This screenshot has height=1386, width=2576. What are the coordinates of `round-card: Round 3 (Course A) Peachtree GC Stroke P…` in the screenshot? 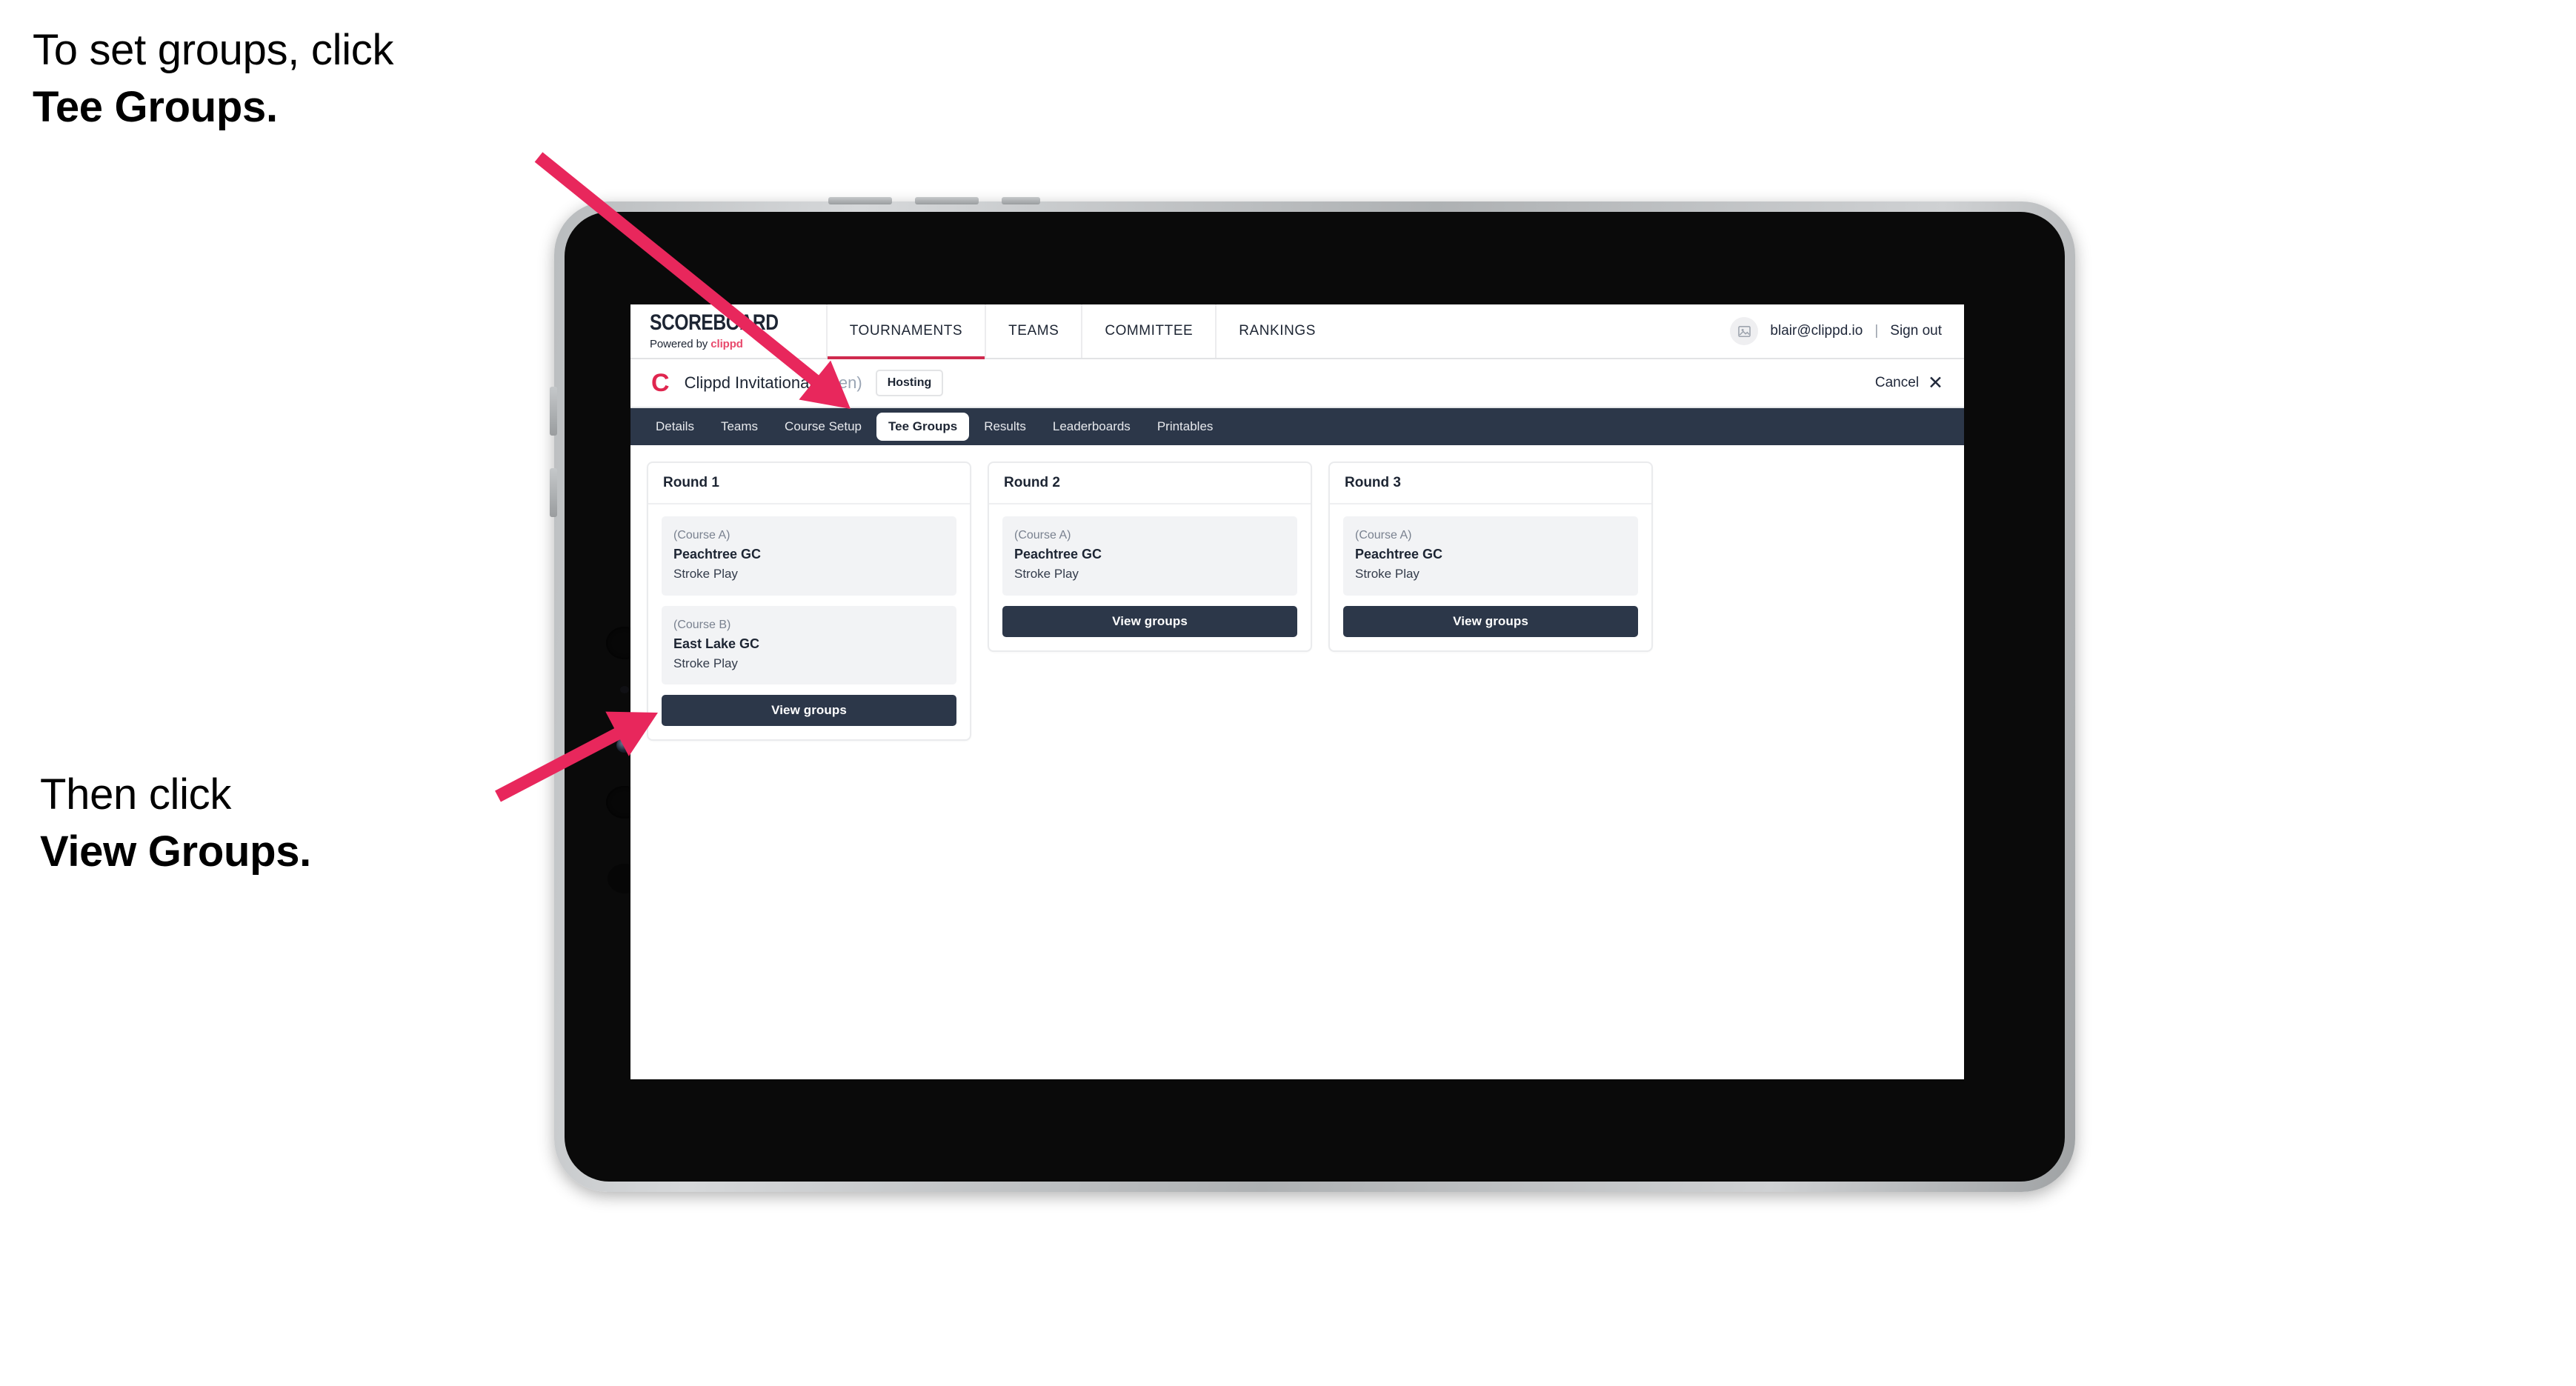 It's located at (1490, 557).